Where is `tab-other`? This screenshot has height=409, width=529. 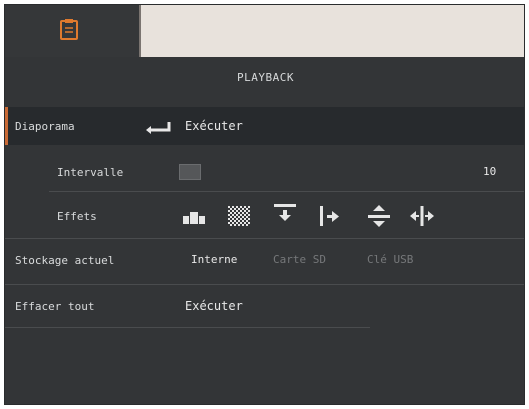 tab-other is located at coordinates (331, 31).